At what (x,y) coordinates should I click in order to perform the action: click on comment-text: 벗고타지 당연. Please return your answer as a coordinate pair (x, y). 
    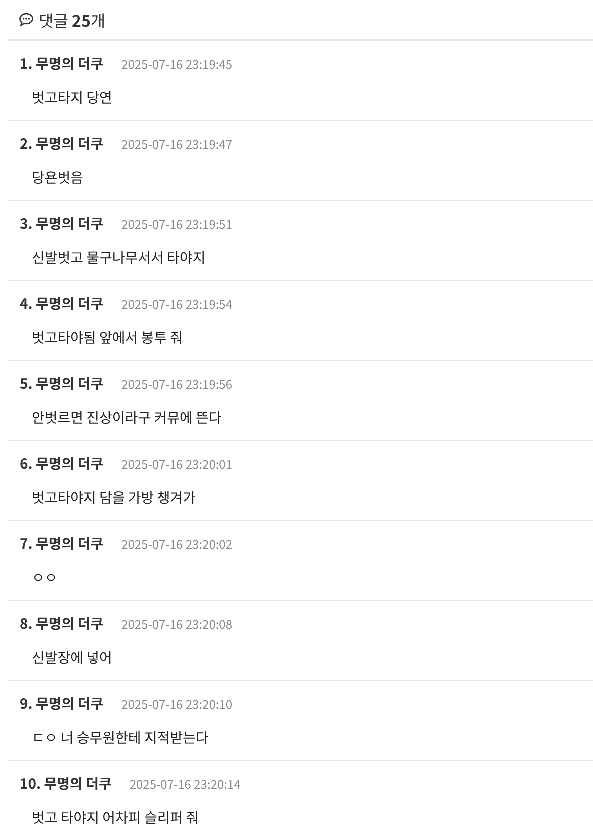
    Looking at the image, I should click on (71, 98).